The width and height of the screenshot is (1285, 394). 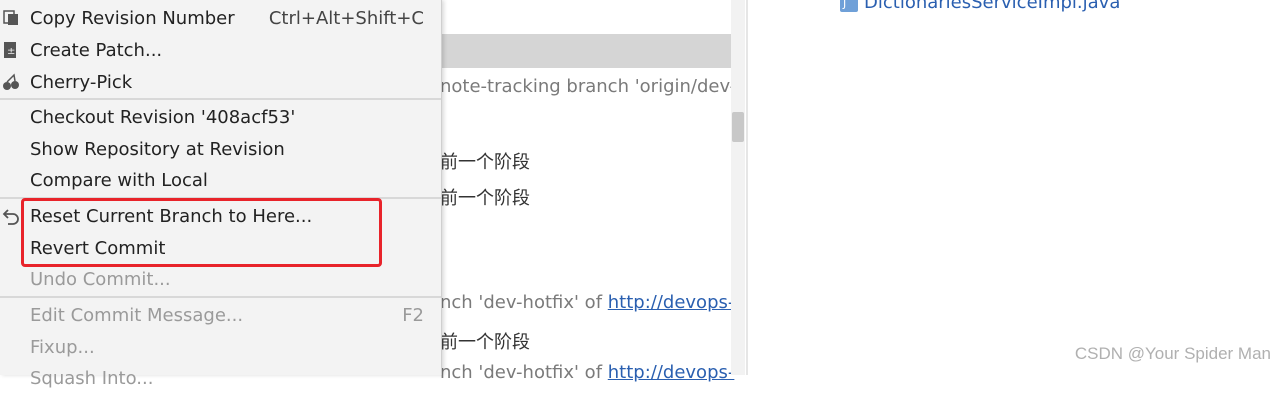 What do you see at coordinates (346, 18) in the screenshot?
I see `menu-item-shortcut: Ctrl+Alt+Shift+C` at bounding box center [346, 18].